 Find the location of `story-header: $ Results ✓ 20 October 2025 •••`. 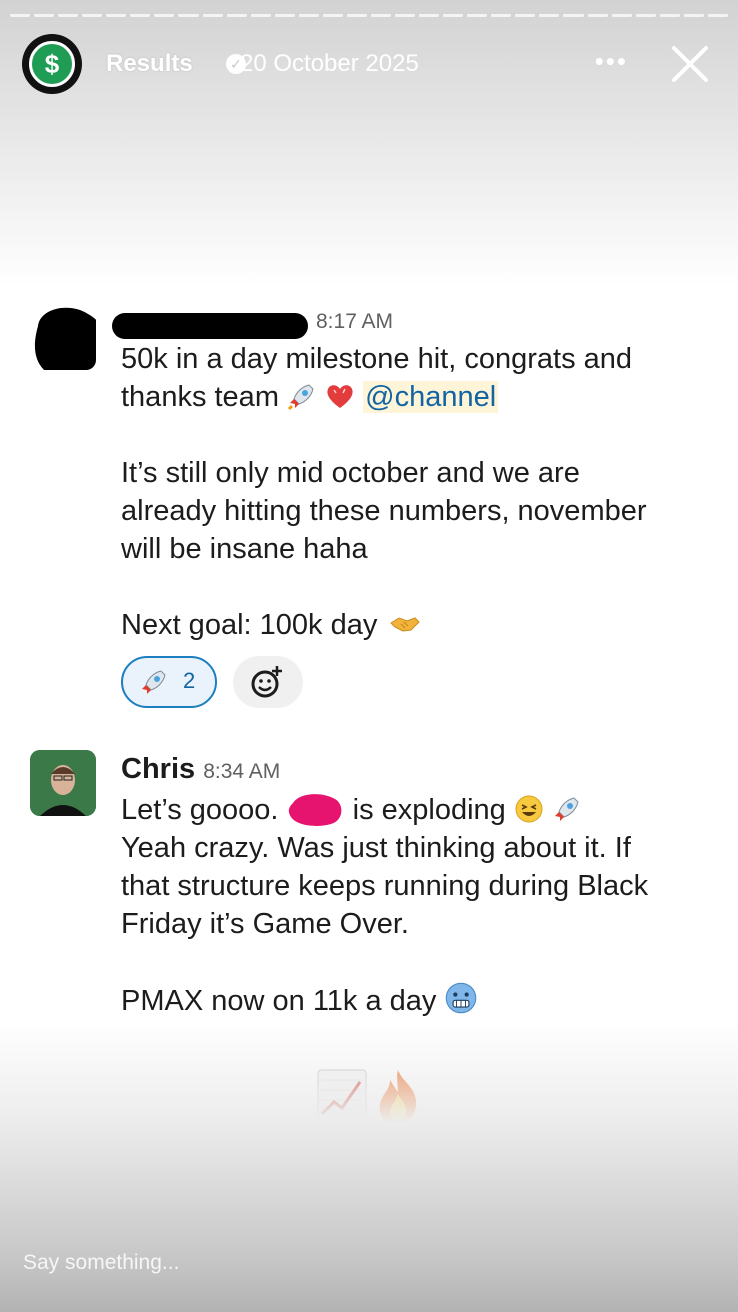

story-header: $ Results ✓ 20 October 2025 ••• is located at coordinates (371, 64).